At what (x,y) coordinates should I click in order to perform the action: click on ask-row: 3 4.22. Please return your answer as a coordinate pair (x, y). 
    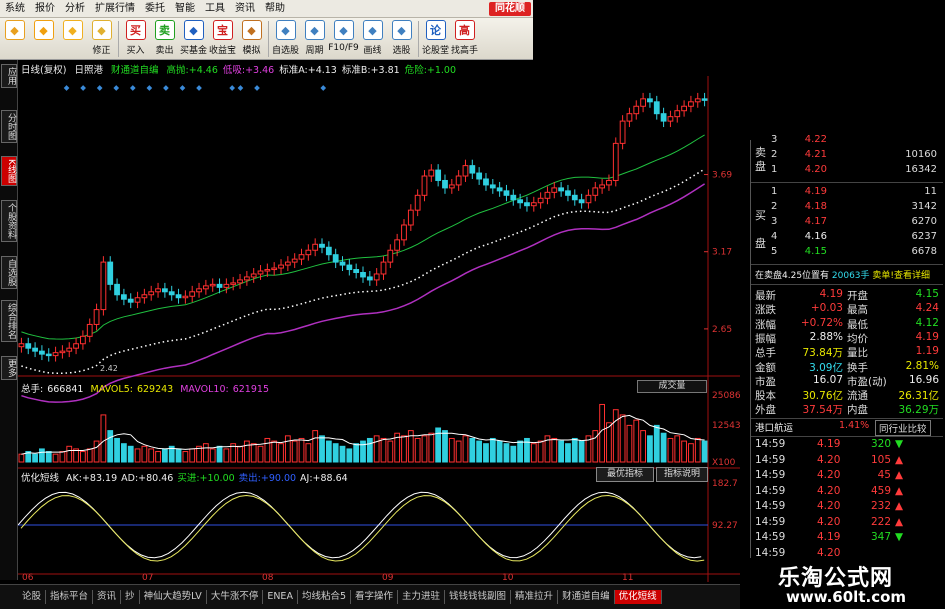
    Looking at the image, I should click on (847, 141).